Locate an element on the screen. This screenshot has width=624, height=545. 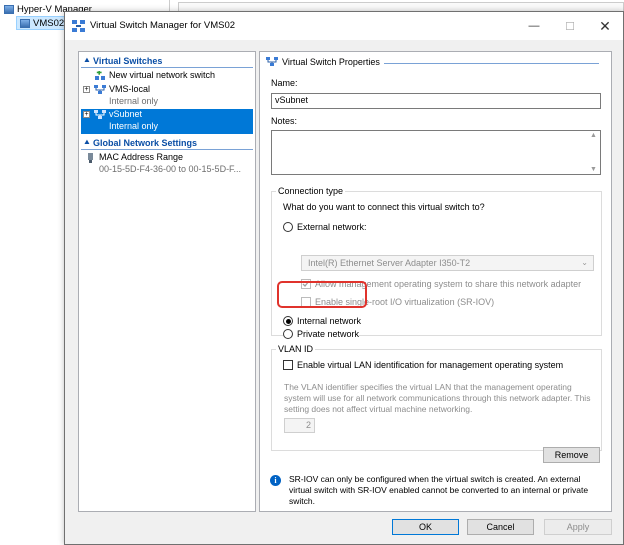
checkbox is located at coordinates (288, 365).